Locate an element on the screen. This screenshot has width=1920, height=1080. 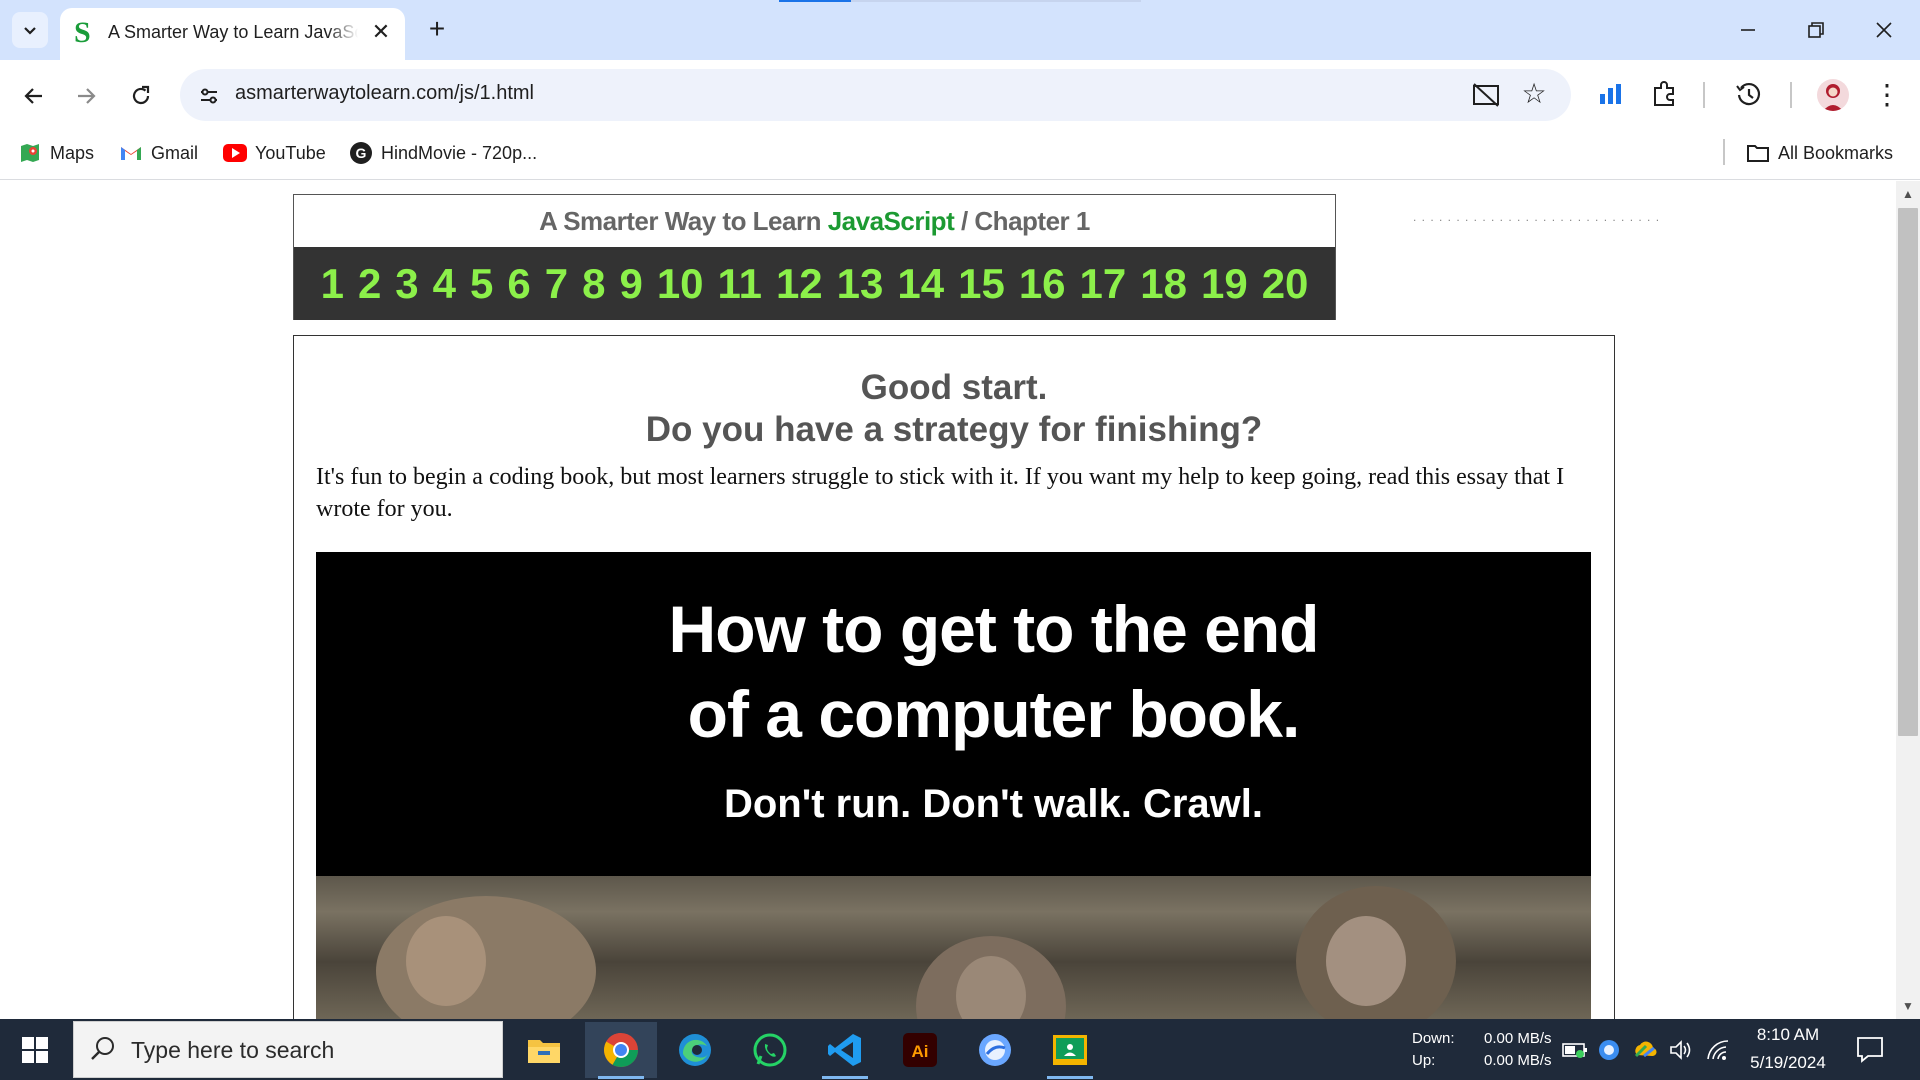
scroll-up-arrow-icon: ▲ is located at coordinates (1908, 194).